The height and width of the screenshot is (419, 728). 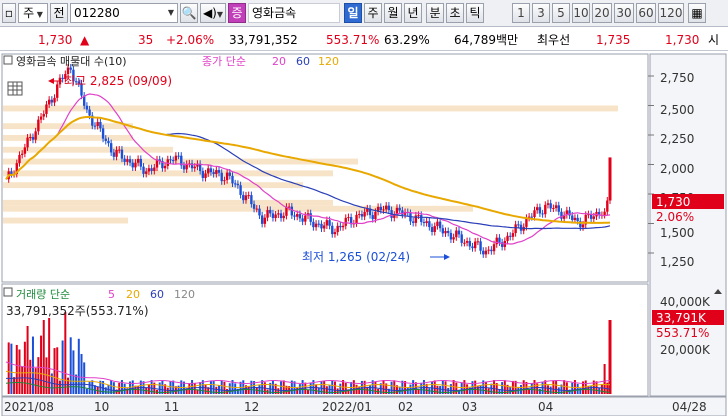 I want to click on interval-60: 60, so click(x=646, y=13).